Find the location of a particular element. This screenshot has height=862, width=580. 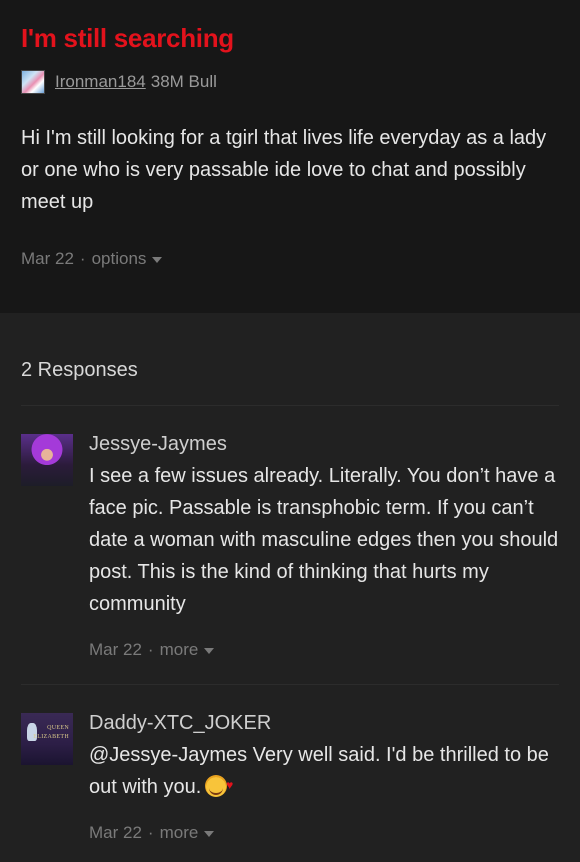

author-meta: 38M Bull is located at coordinates (183, 81).